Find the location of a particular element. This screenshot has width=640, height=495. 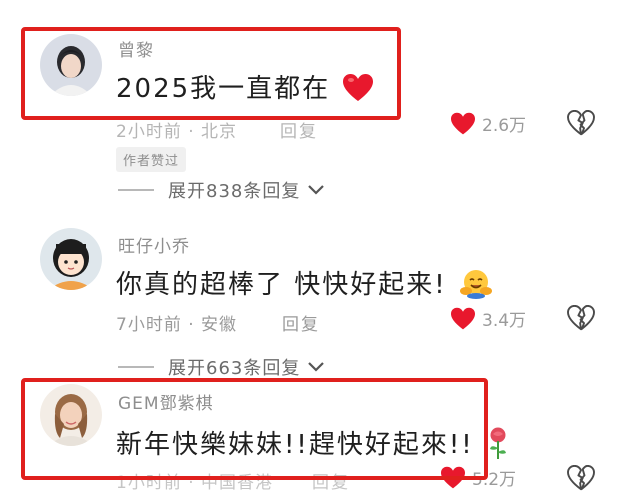

like-count: 3.4万 is located at coordinates (504, 321).